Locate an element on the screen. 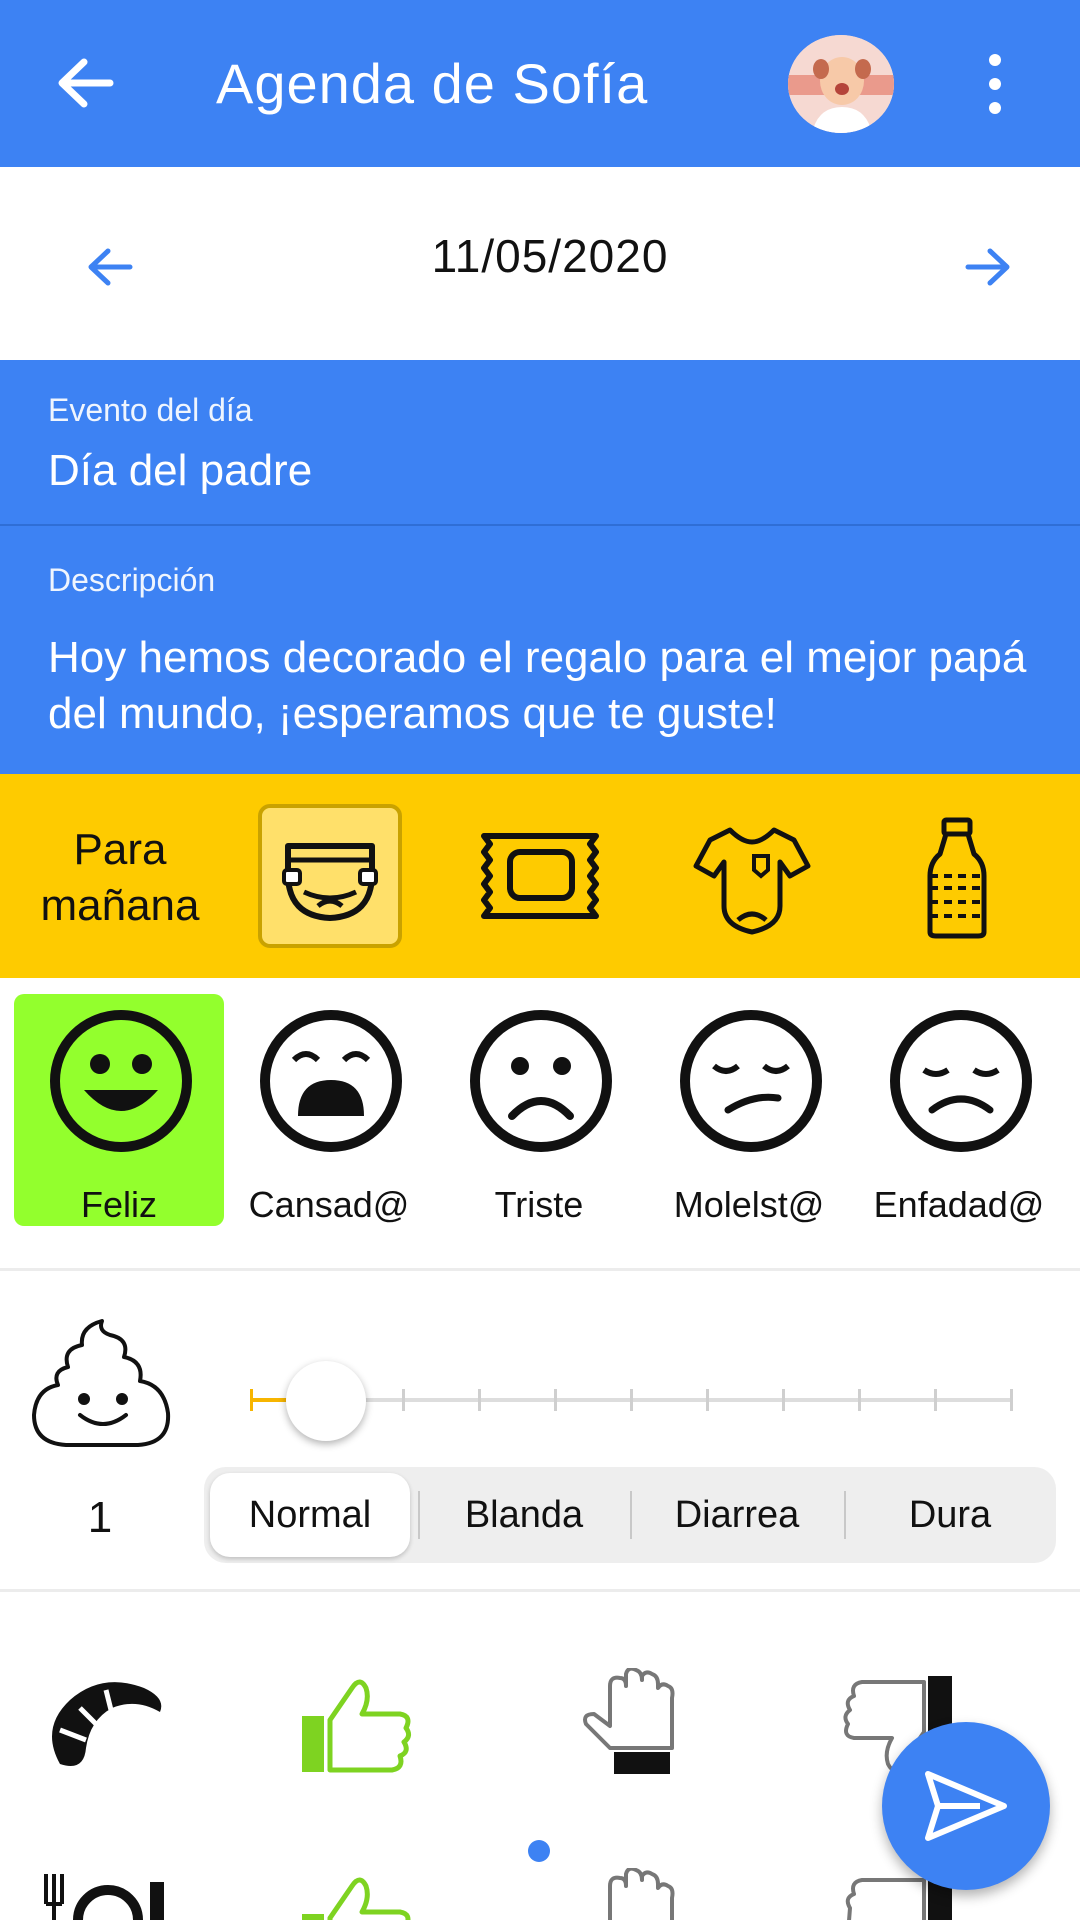 The image size is (1080, 1920). bodysuit-item is located at coordinates (750, 876).